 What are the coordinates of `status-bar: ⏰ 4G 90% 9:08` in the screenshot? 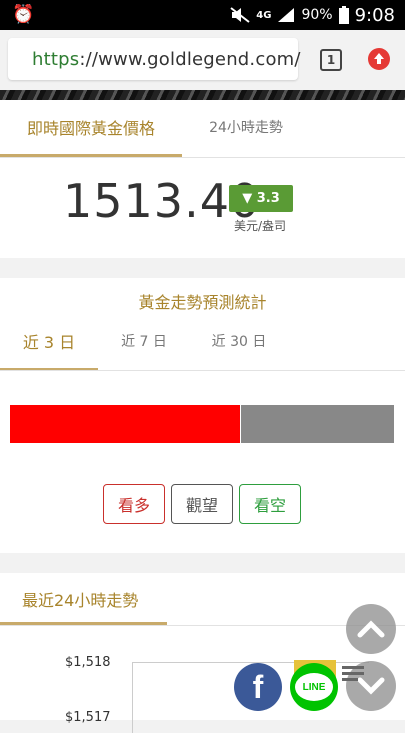 It's located at (202, 15).